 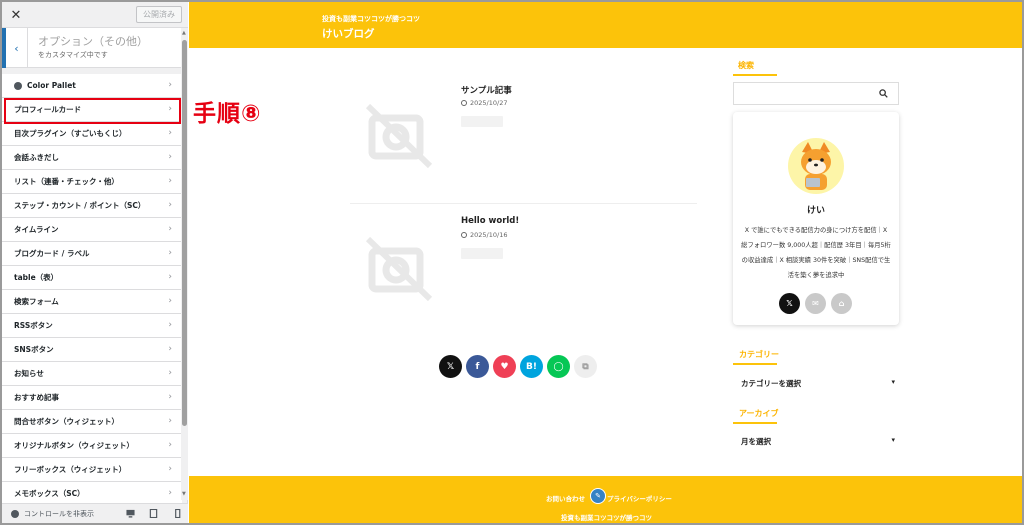 What do you see at coordinates (36, 157) in the screenshot?
I see `menu-item-label: 会話ふきだし` at bounding box center [36, 157].